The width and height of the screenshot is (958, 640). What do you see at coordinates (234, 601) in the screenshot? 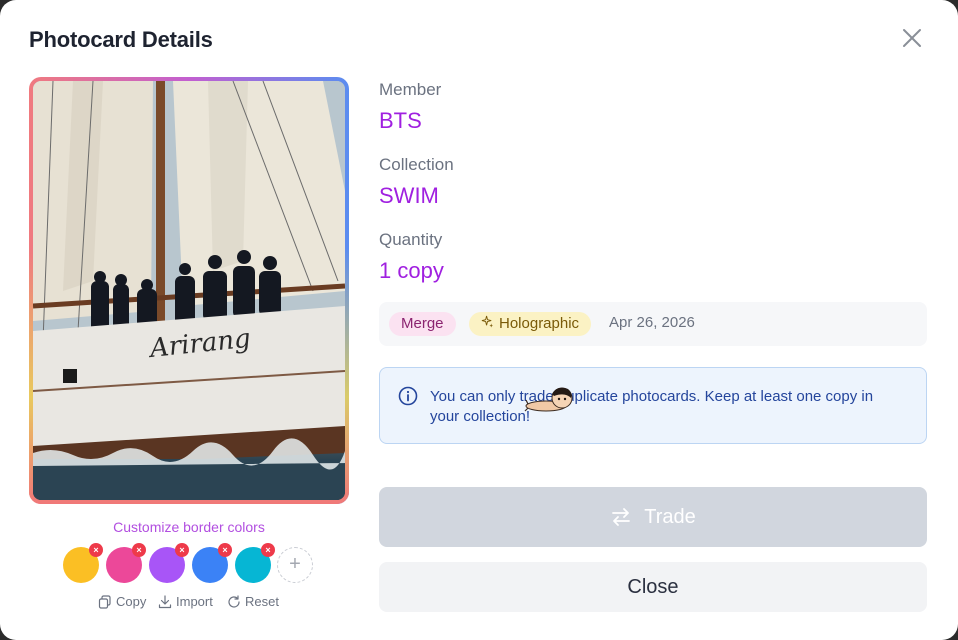
I see `refresh-icon` at bounding box center [234, 601].